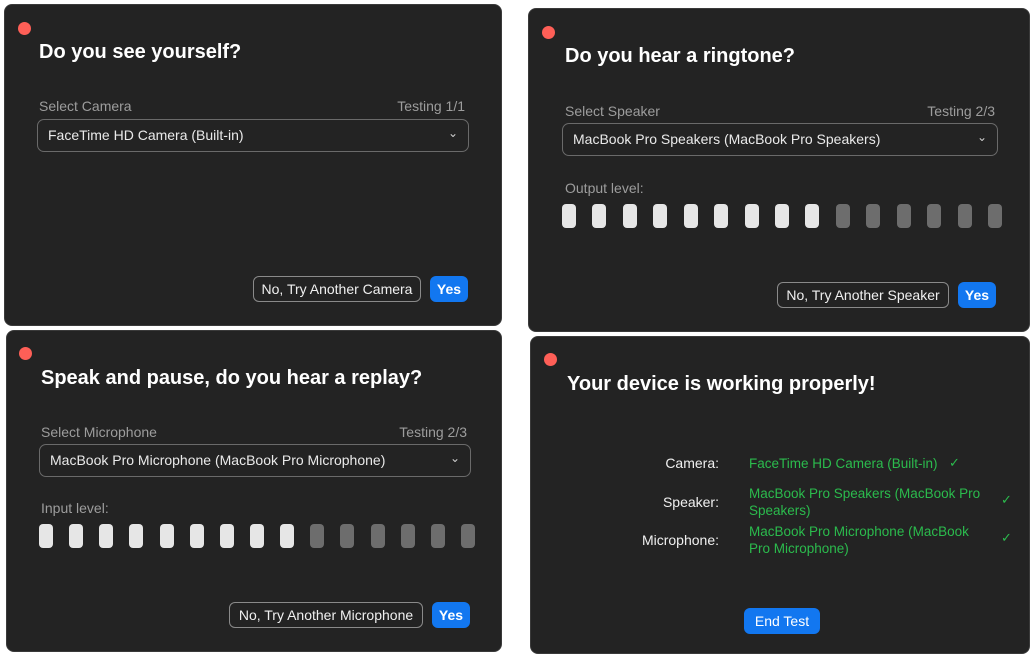  Describe the element at coordinates (782, 621) in the screenshot. I see `end-test-button: End Test` at that location.